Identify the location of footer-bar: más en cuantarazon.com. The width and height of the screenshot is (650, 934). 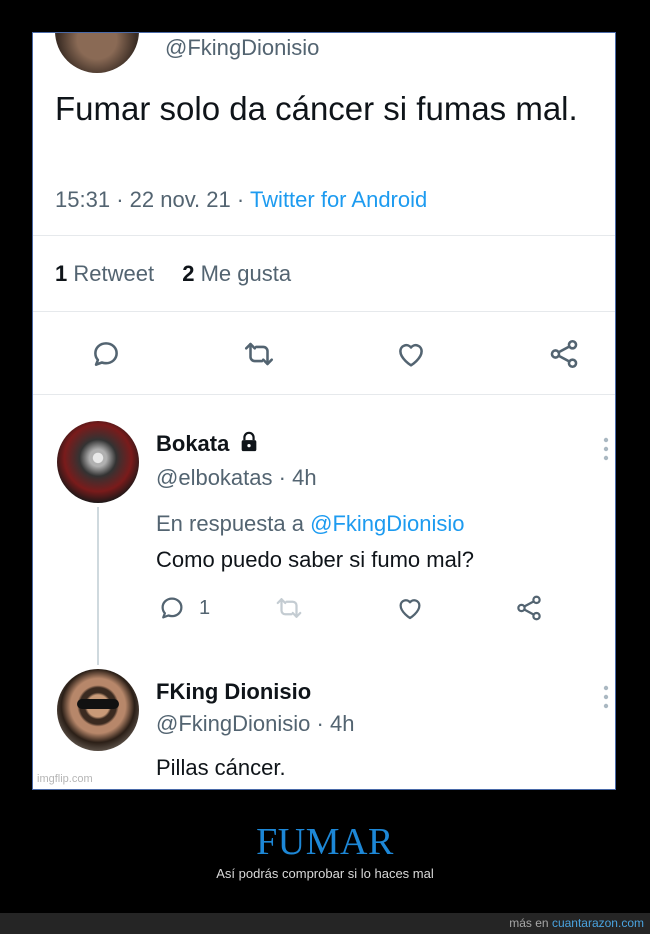
(325, 923).